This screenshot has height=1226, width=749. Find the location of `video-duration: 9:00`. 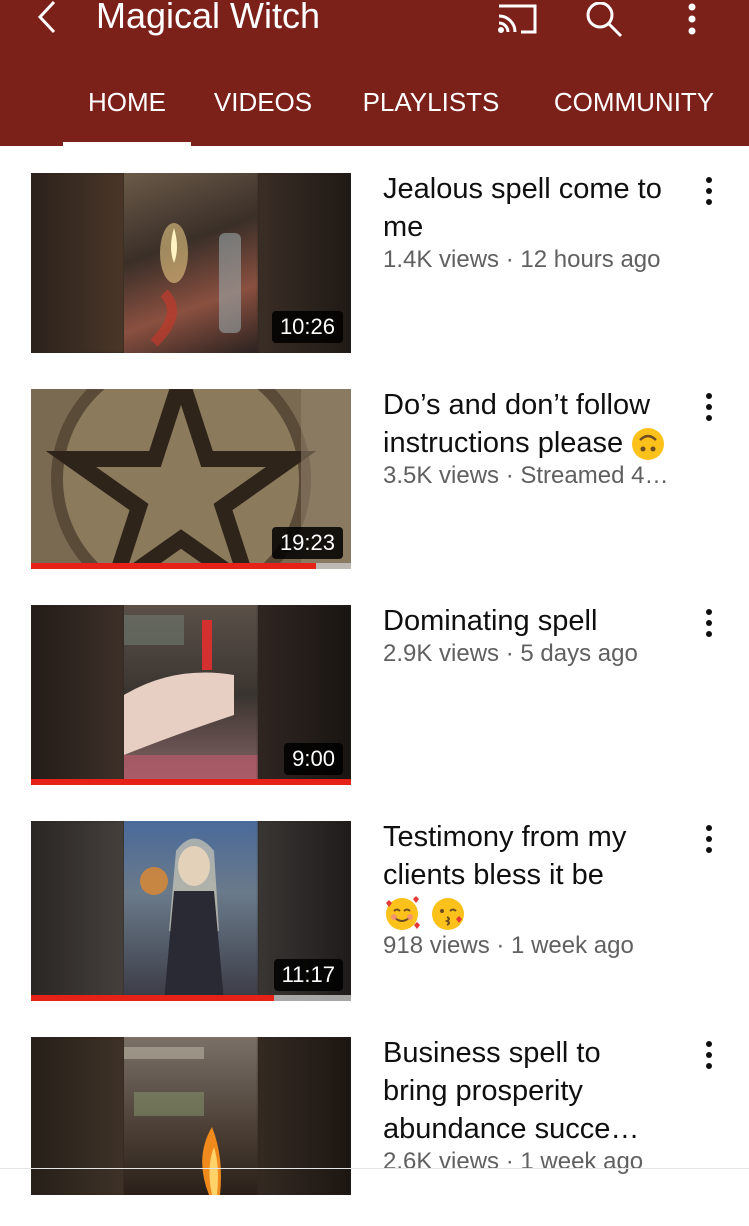

video-duration: 9:00 is located at coordinates (313, 759).